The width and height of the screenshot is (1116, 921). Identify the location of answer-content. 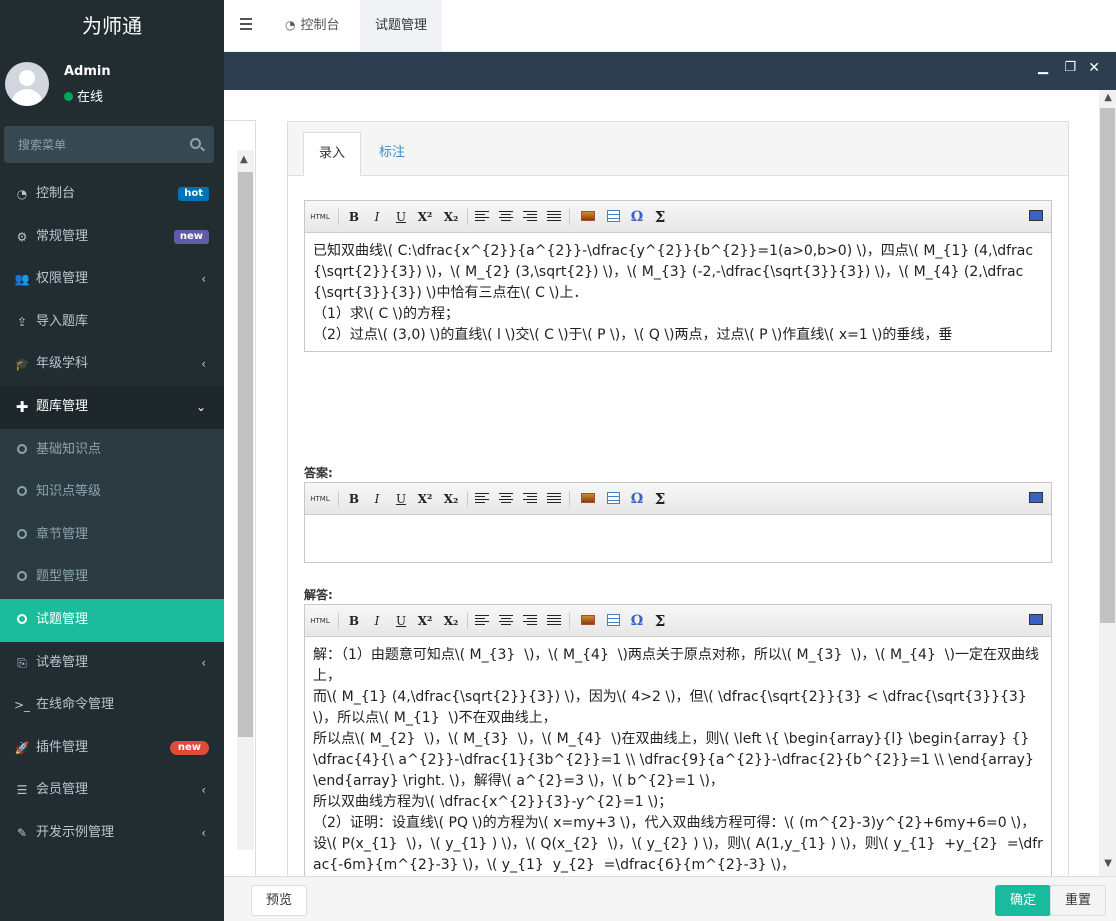
(678, 538).